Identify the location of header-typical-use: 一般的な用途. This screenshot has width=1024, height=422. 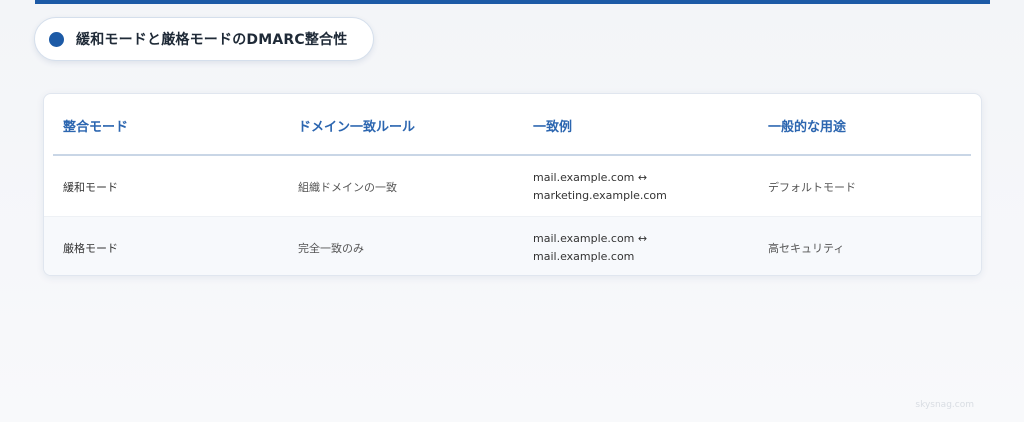
(807, 127).